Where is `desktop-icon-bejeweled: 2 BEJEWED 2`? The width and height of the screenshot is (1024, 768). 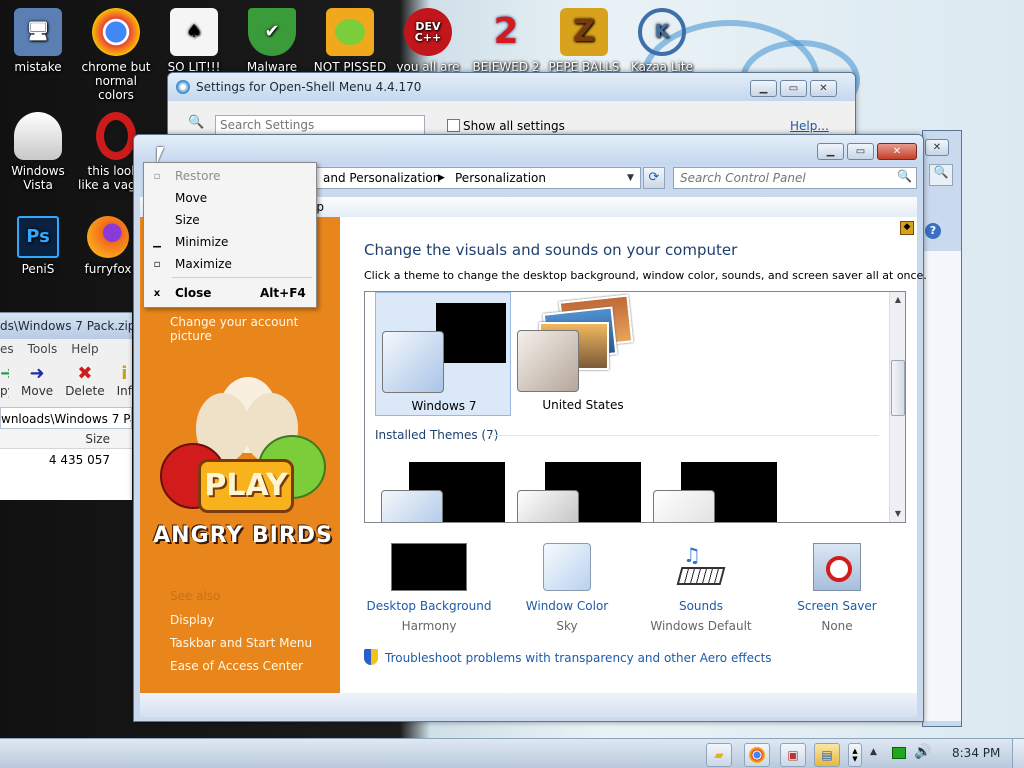
desktop-icon-bejeweled: 2 BEJEWED 2 is located at coordinates (506, 41).